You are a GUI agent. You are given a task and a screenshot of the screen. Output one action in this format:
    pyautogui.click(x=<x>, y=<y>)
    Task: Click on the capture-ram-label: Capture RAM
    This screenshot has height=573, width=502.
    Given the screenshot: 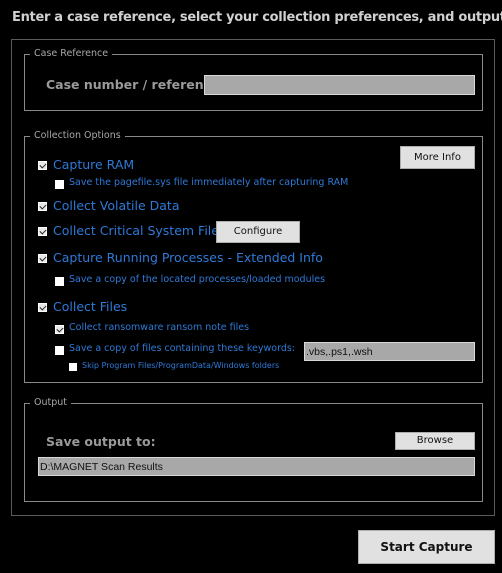 What is the action you would take?
    pyautogui.click(x=93, y=164)
    